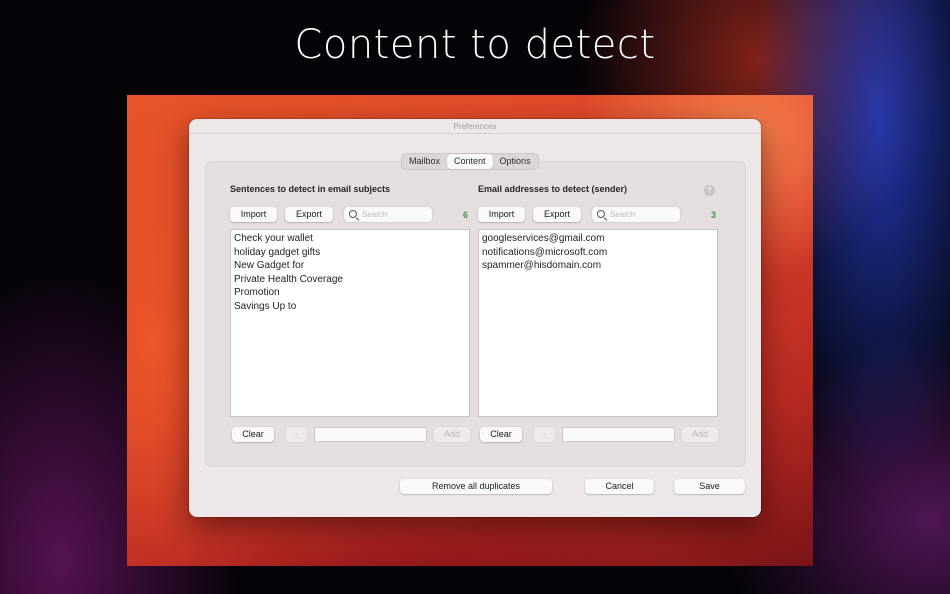 The width and height of the screenshot is (950, 594). I want to click on subjects-clear-button: Clear, so click(253, 434).